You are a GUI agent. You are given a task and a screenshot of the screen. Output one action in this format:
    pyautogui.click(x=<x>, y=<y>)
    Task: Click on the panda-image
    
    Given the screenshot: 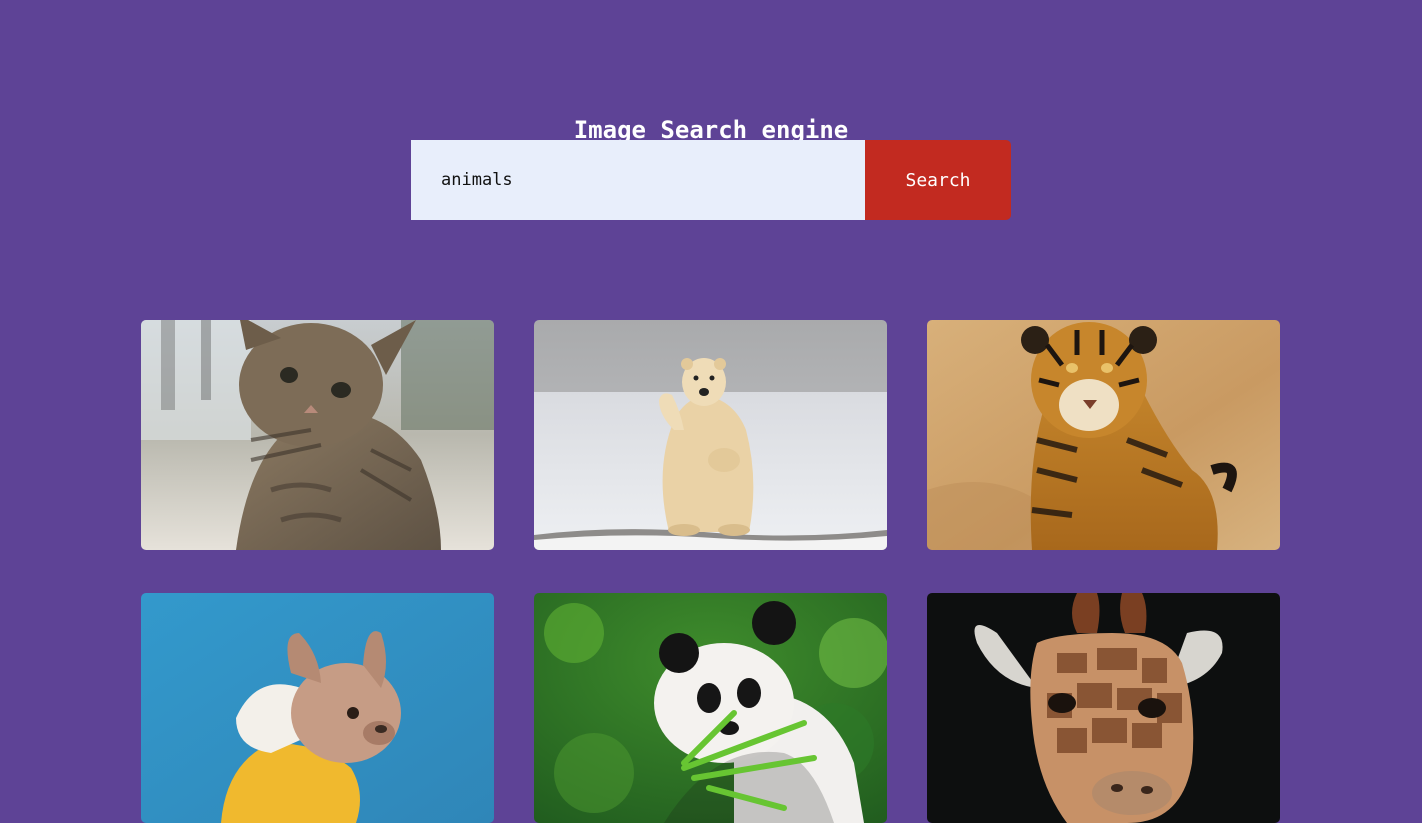 What is the action you would take?
    pyautogui.click(x=710, y=708)
    